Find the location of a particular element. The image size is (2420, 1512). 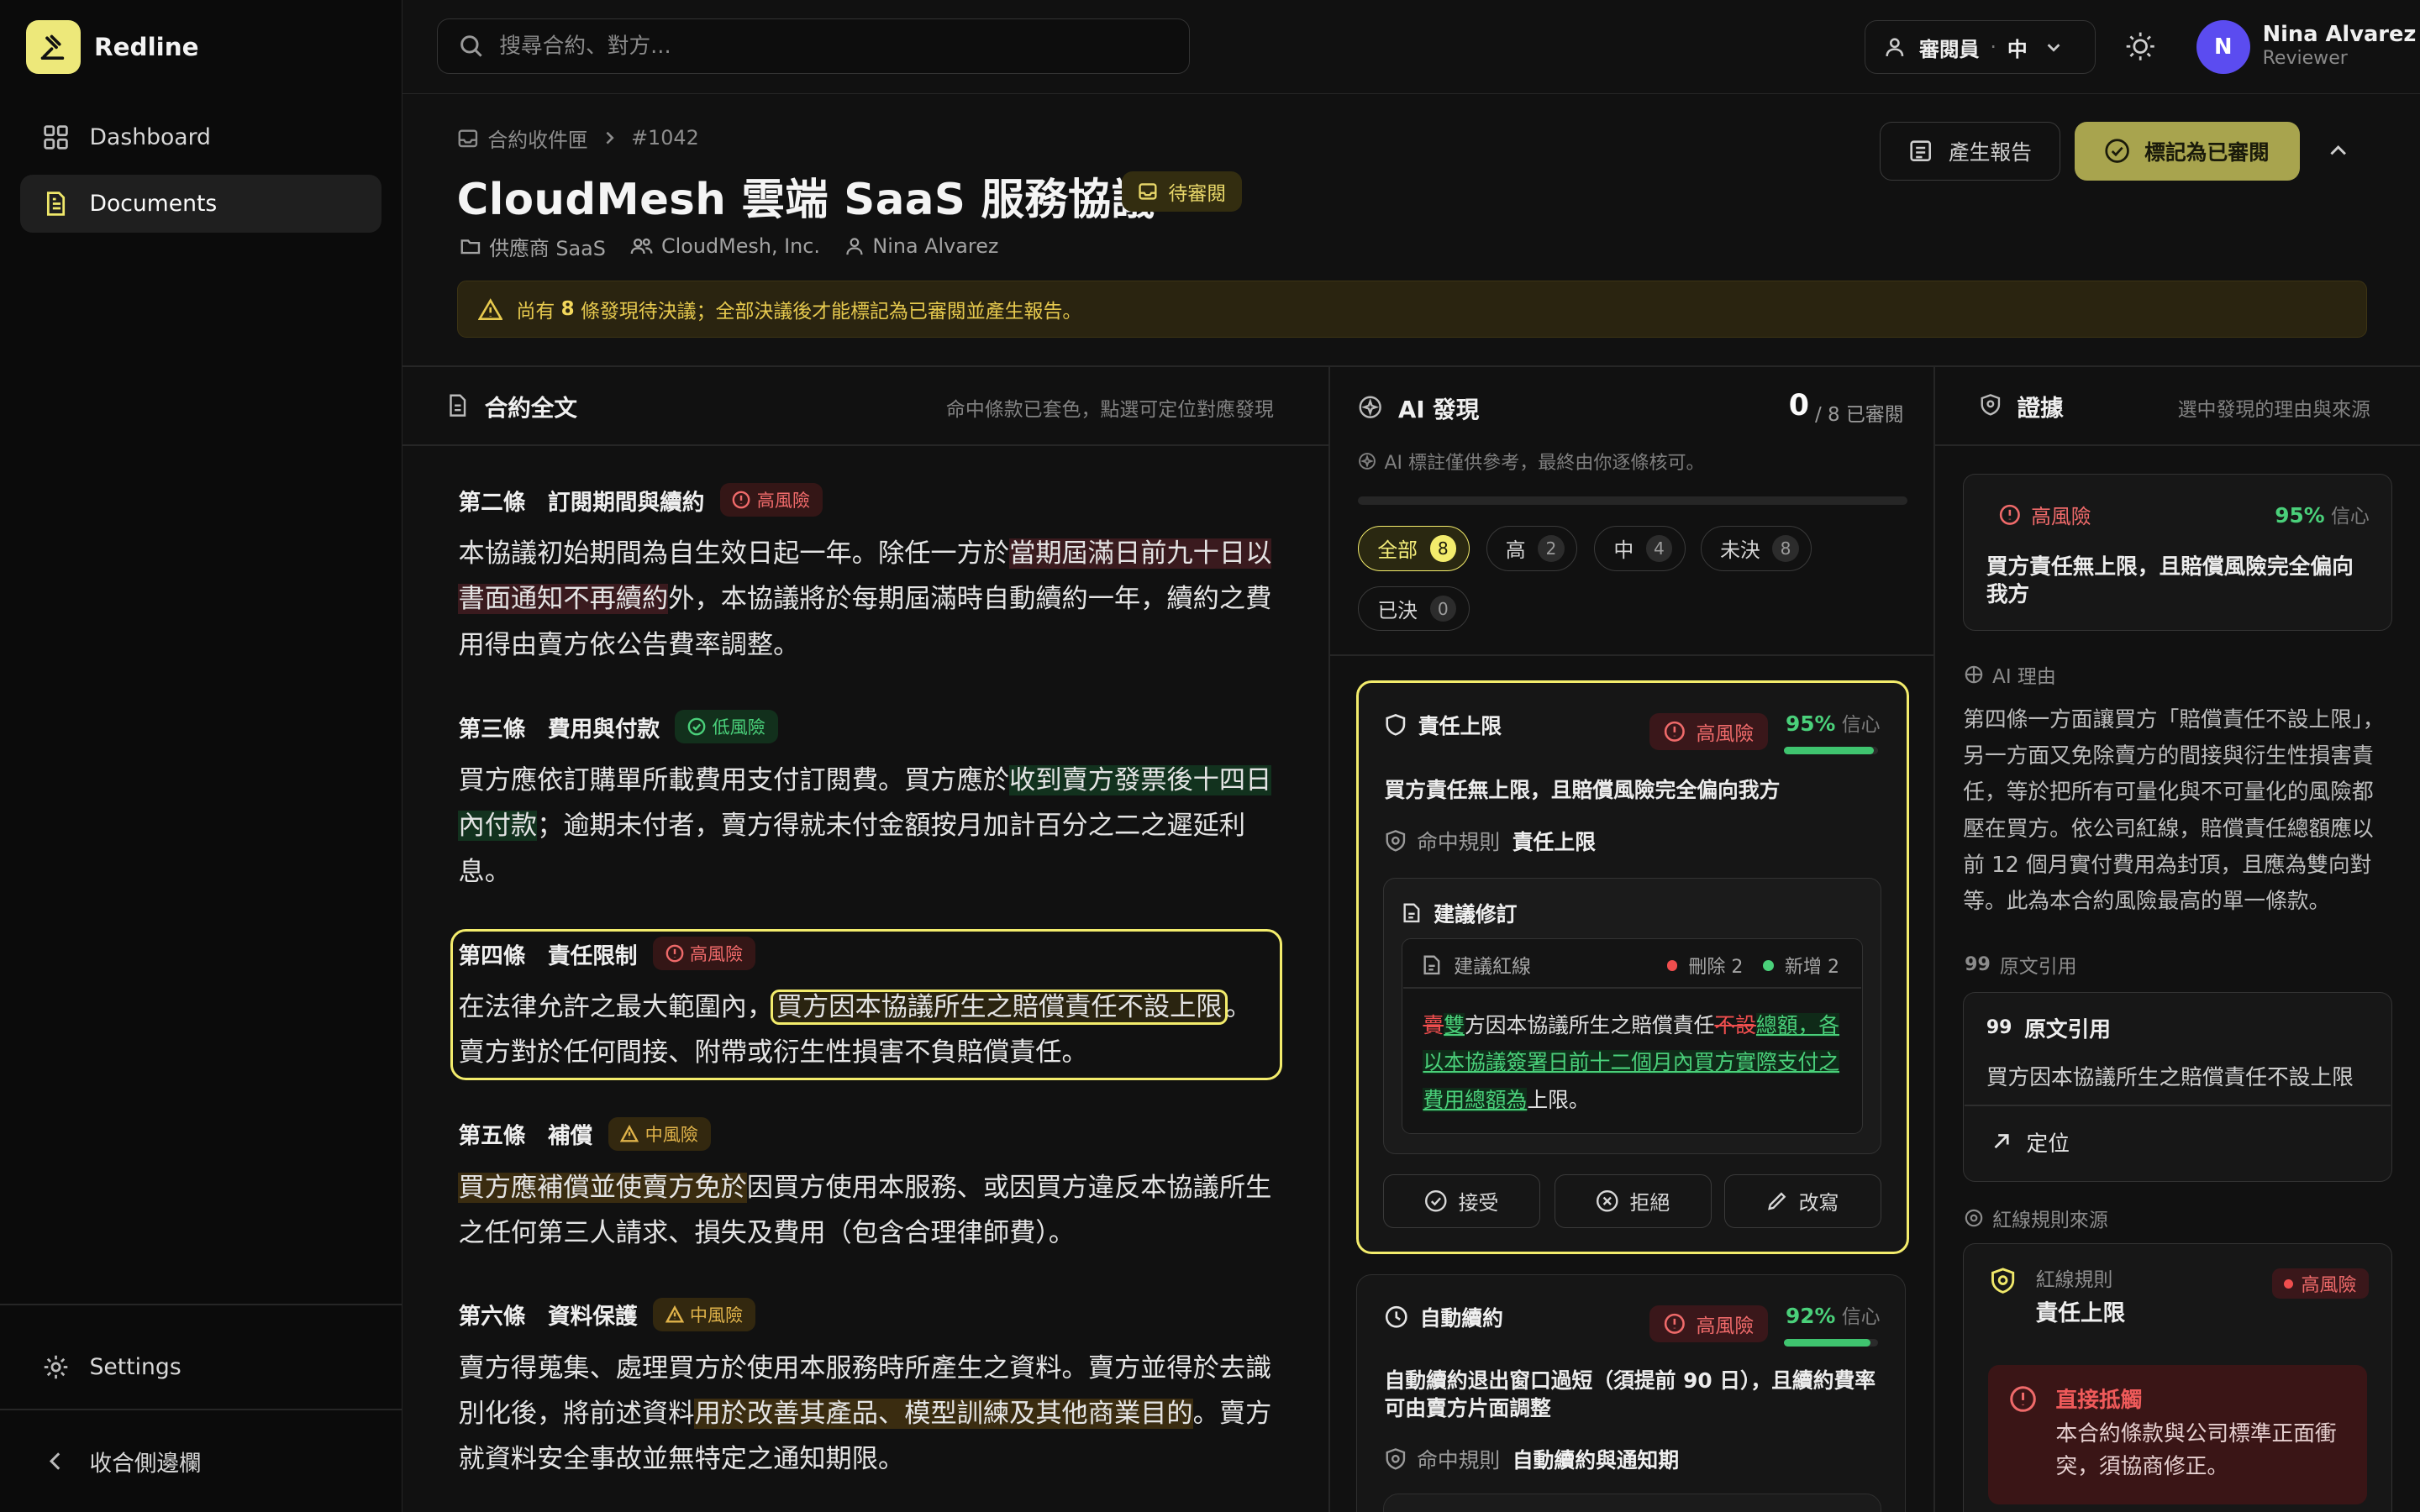

brand: Redline is located at coordinates (113, 47).